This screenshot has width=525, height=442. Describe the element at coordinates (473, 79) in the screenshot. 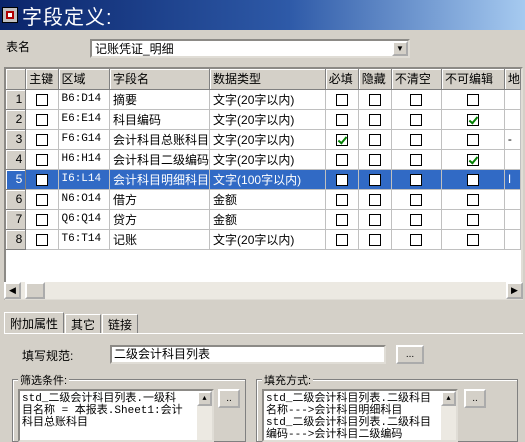

I see `column-header: 不可编辑` at that location.